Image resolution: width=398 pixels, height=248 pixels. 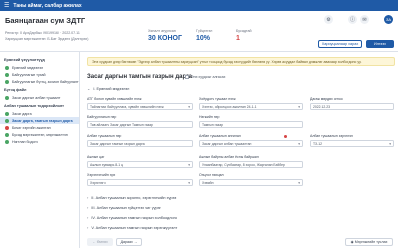 I want to click on field-label: Хэрэглэгчийн эрх, so click(x=101, y=175).